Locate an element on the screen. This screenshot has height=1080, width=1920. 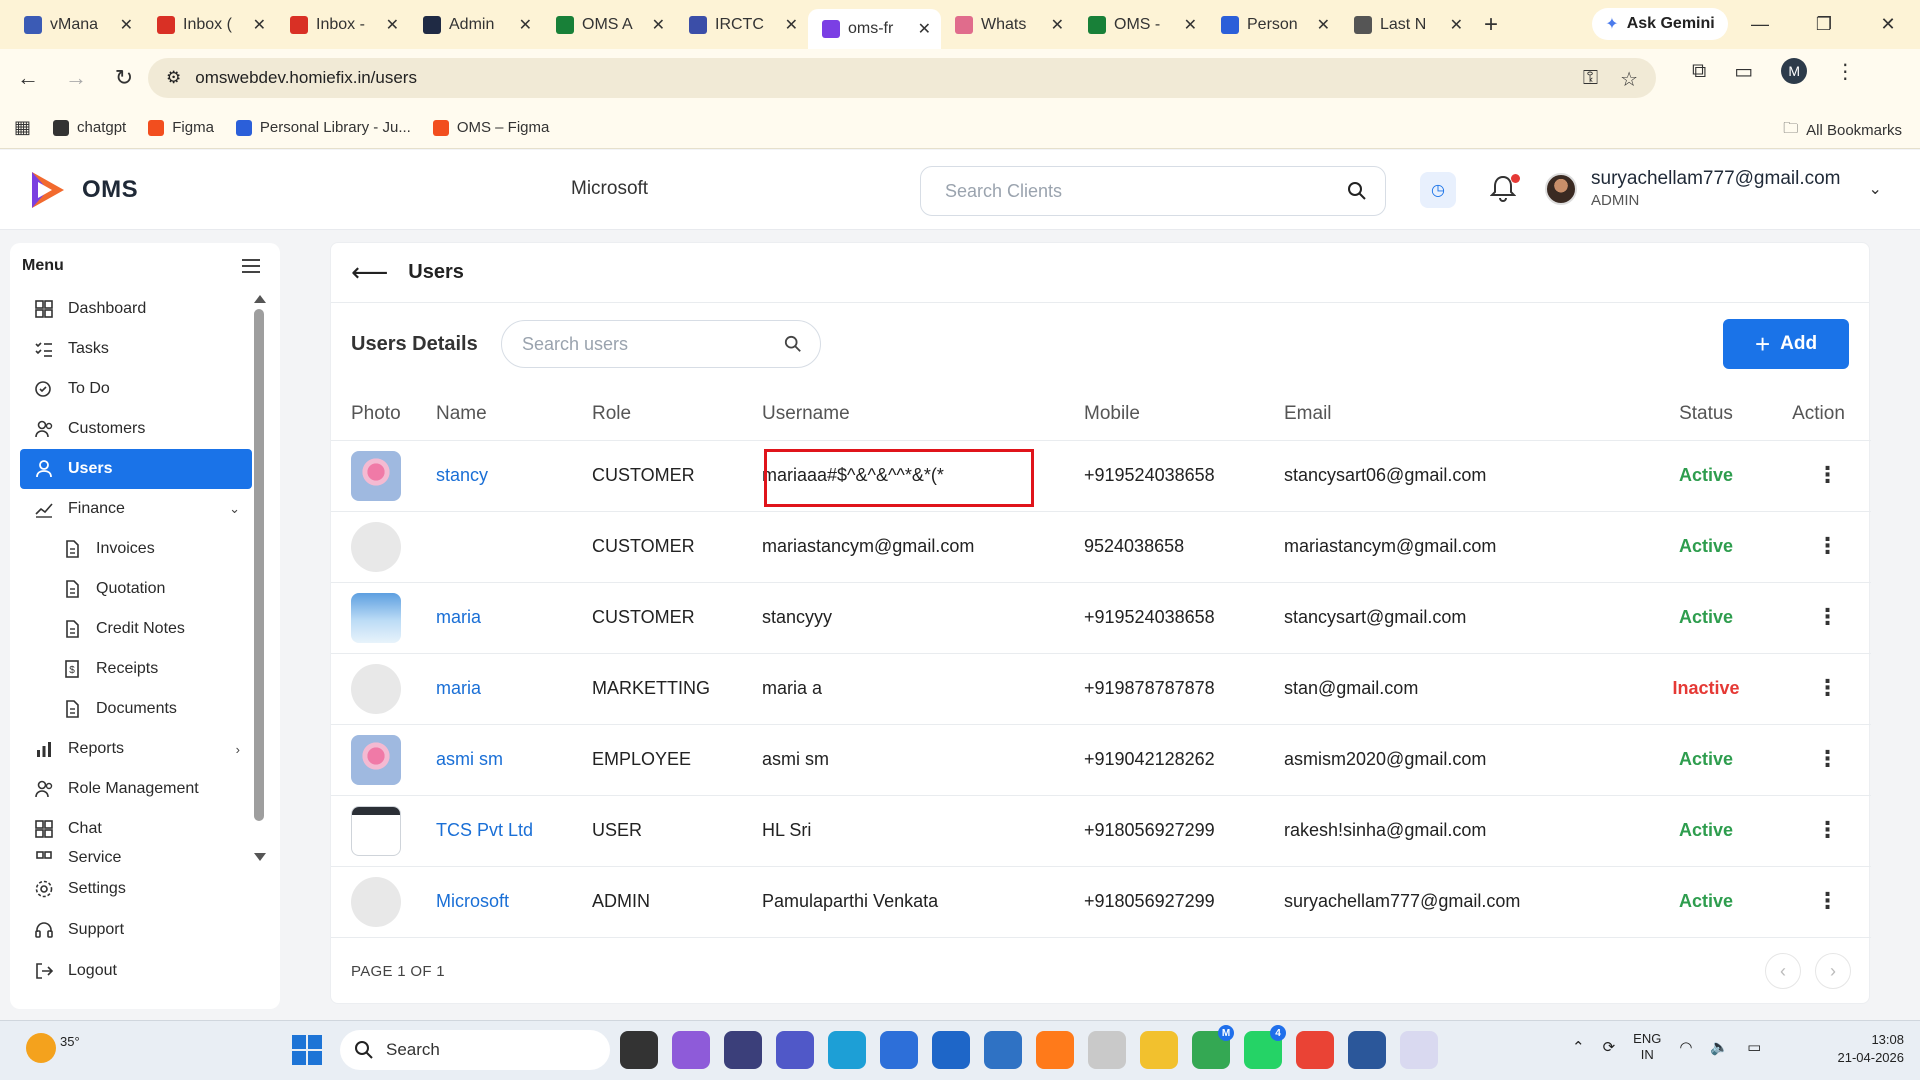
language-indicator: ENG IN is located at coordinates (1647, 1047).